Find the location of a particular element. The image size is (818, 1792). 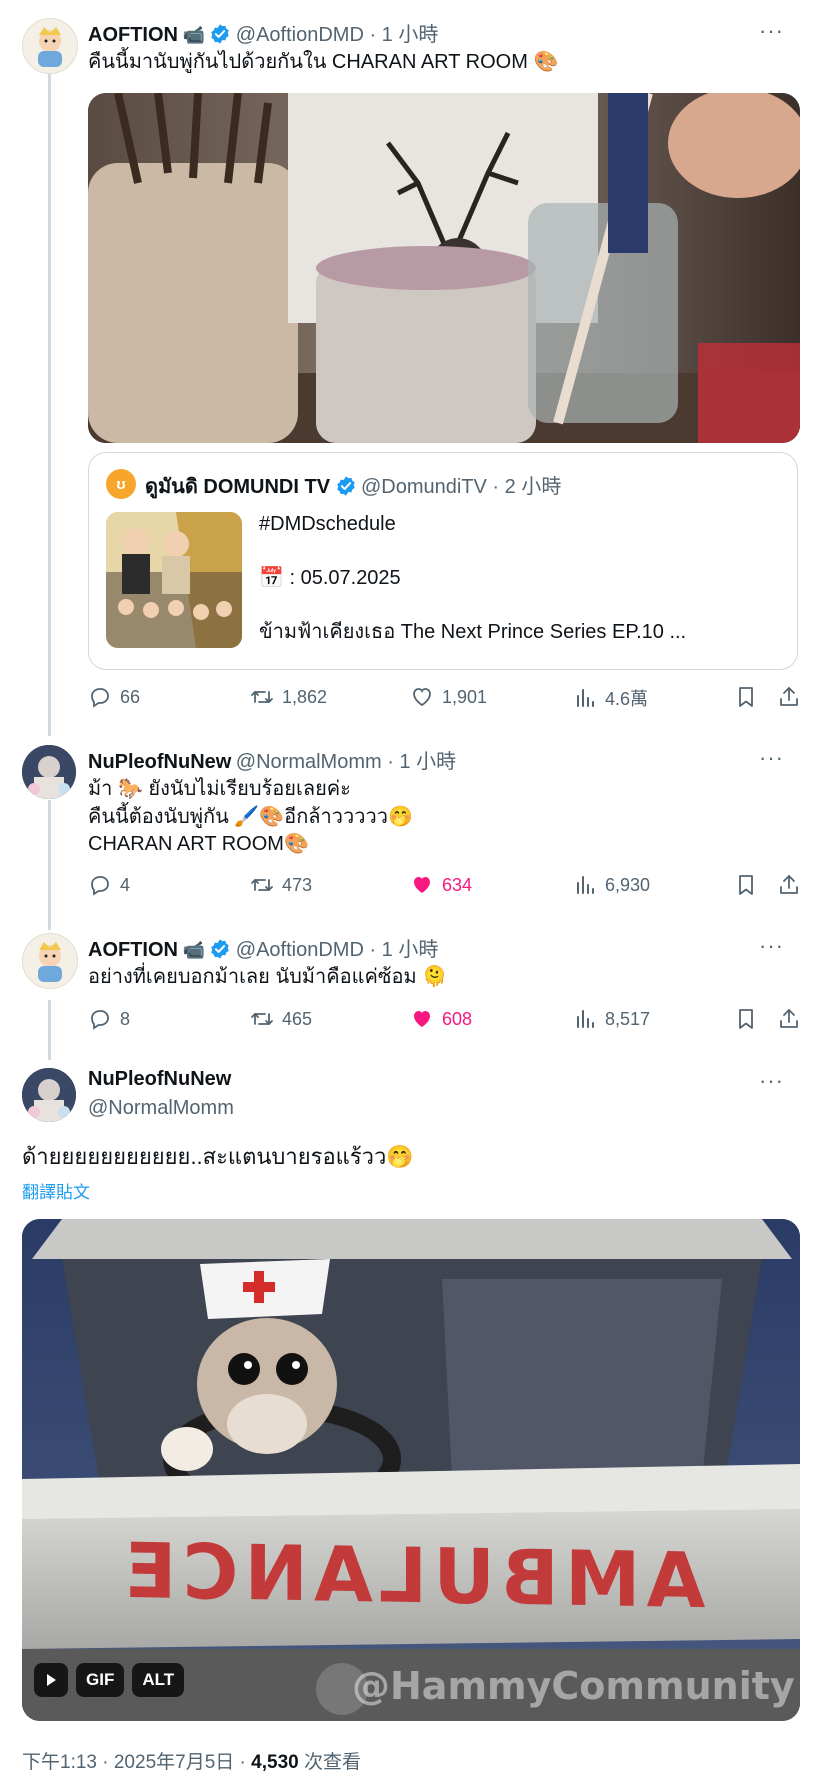

like-button: 634 is located at coordinates (441, 885).